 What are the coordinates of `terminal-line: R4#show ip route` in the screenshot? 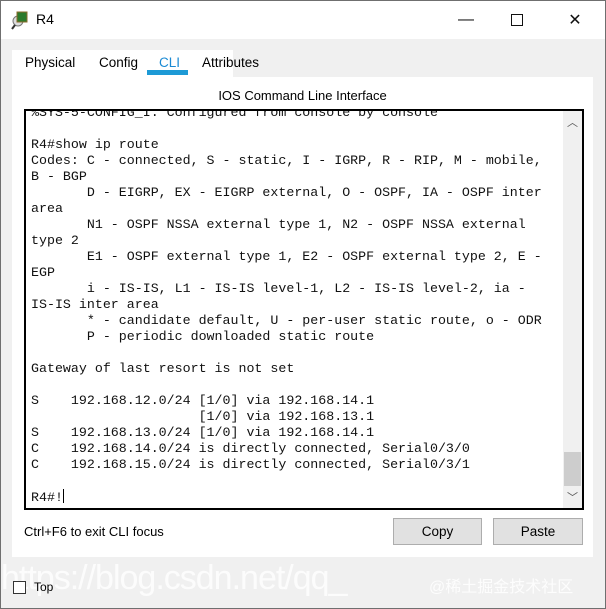 It's located at (95, 144).